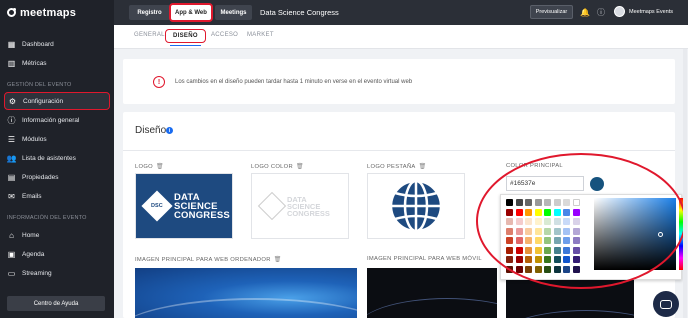 This screenshot has height=318, width=688. I want to click on scrollbar, so click(685, 183).